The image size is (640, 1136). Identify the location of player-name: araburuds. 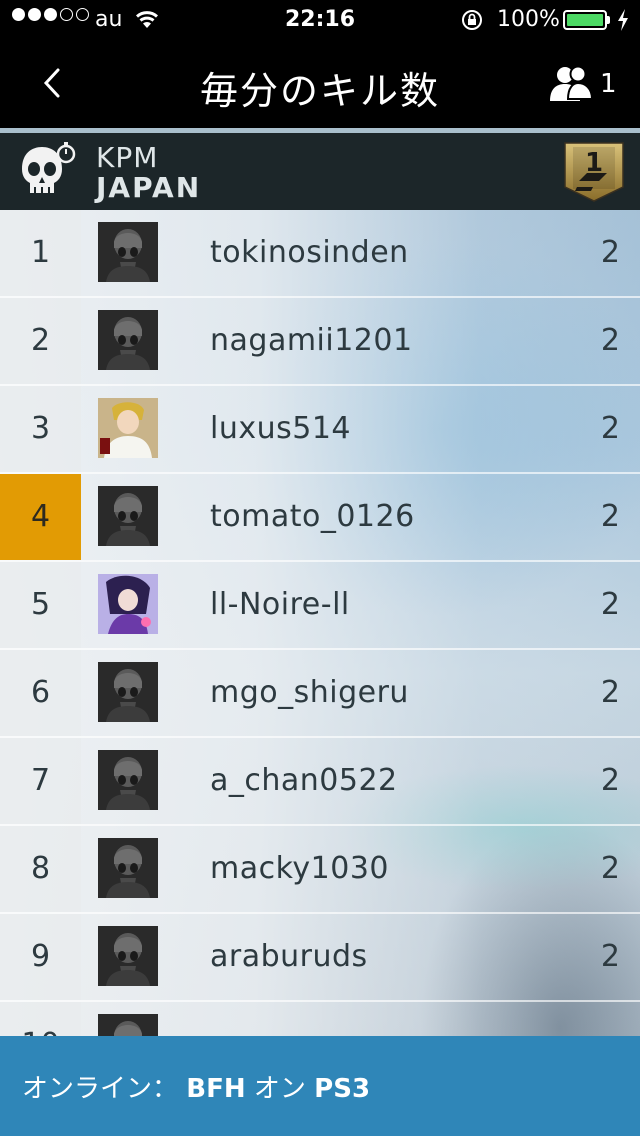
(289, 956).